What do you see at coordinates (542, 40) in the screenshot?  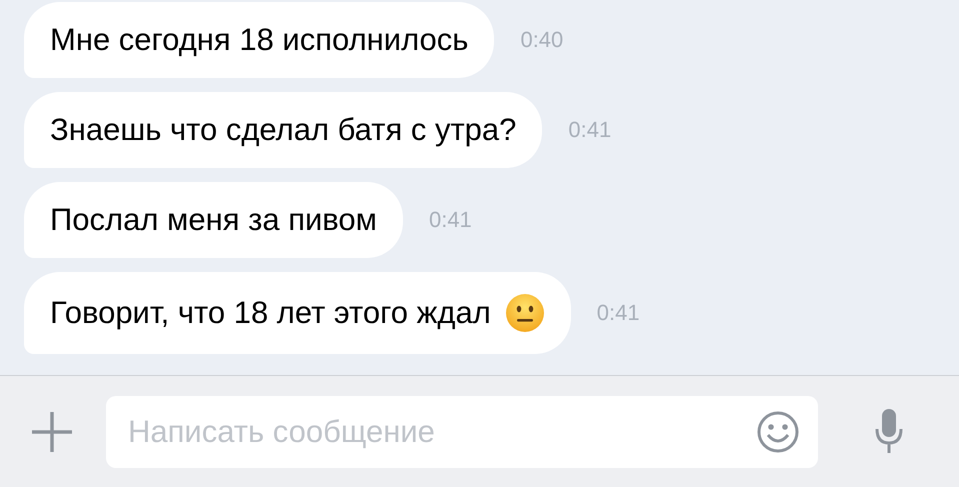 I see `message-time: 0:40` at bounding box center [542, 40].